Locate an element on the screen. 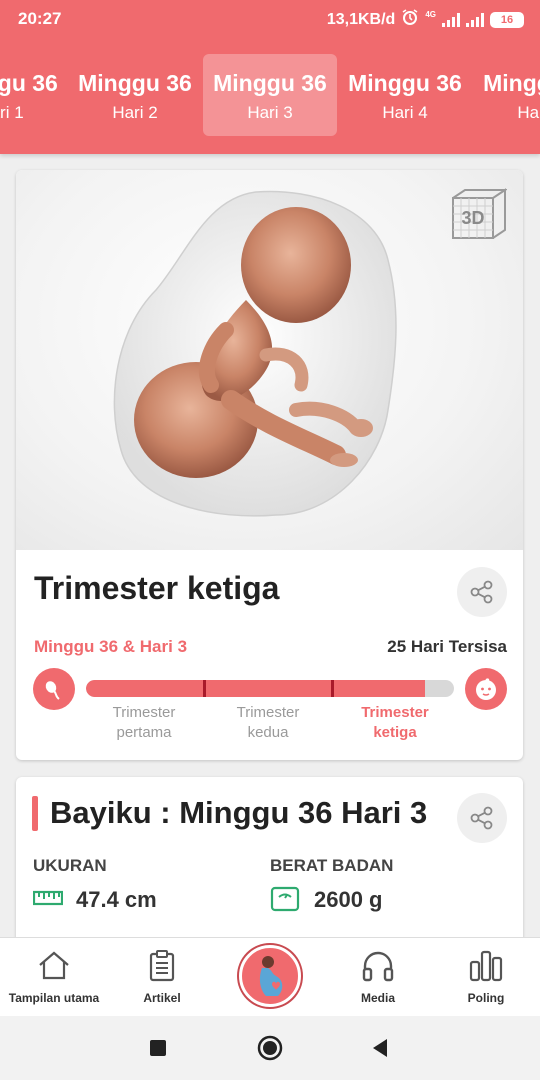 The width and height of the screenshot is (540, 1080). nav-label: Tampilan utama is located at coordinates (54, 998).